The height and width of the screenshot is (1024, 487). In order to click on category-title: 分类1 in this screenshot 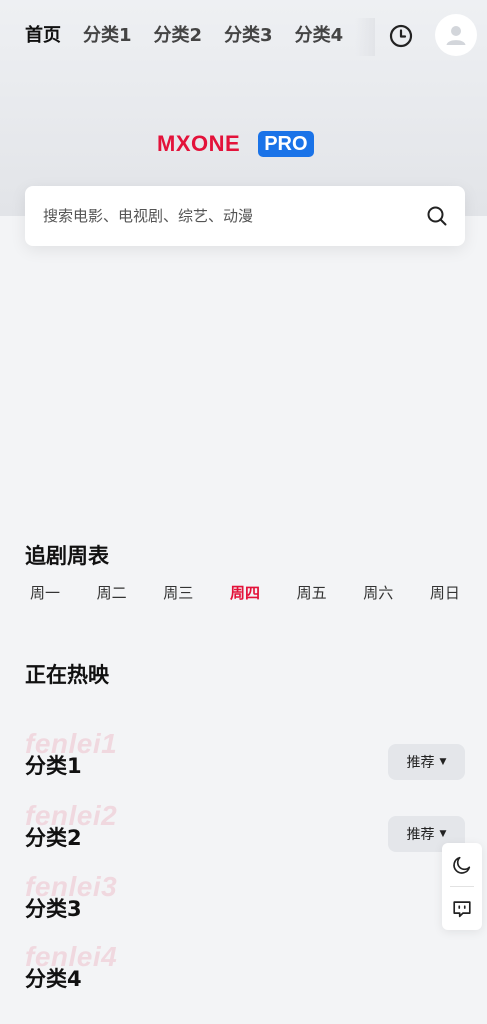, I will do `click(53, 765)`.